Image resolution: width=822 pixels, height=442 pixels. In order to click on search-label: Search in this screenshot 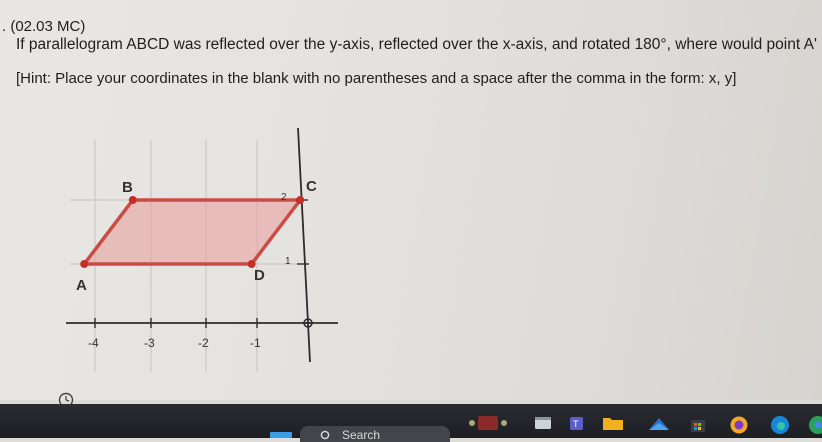, I will do `click(361, 435)`.